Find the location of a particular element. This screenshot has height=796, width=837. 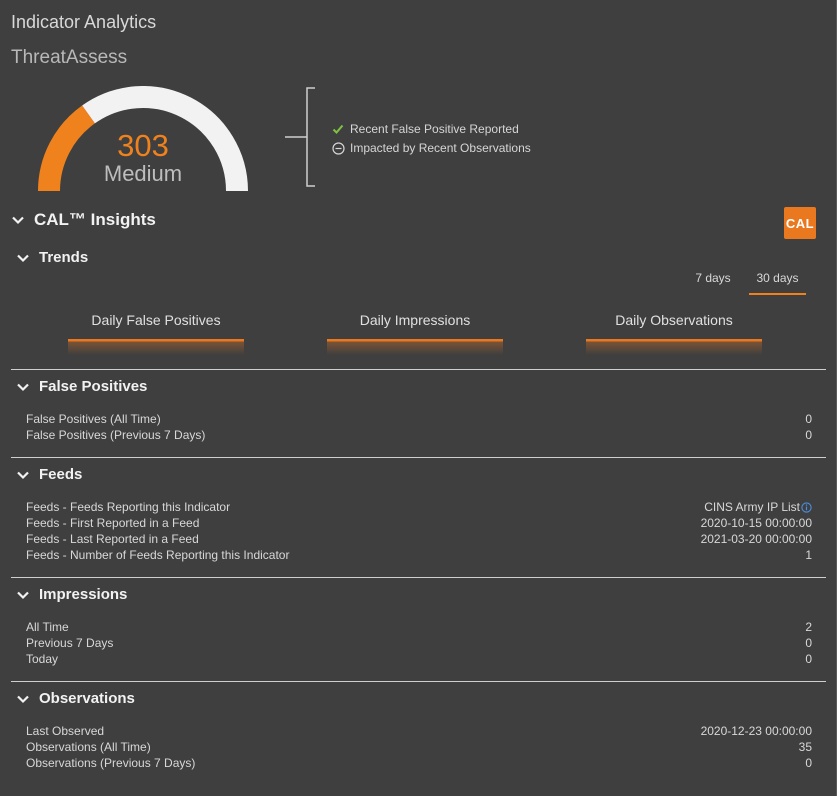

threat-score-value: 303 is located at coordinates (143, 145).